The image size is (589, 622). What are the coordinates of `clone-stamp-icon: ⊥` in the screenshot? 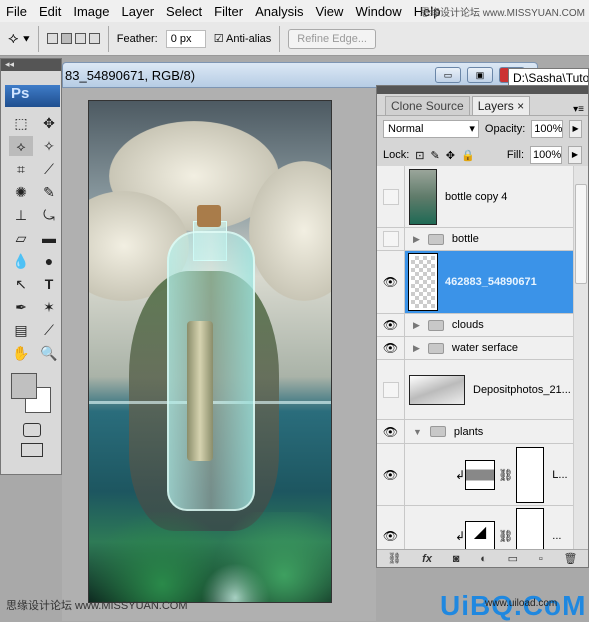 It's located at (21, 215).